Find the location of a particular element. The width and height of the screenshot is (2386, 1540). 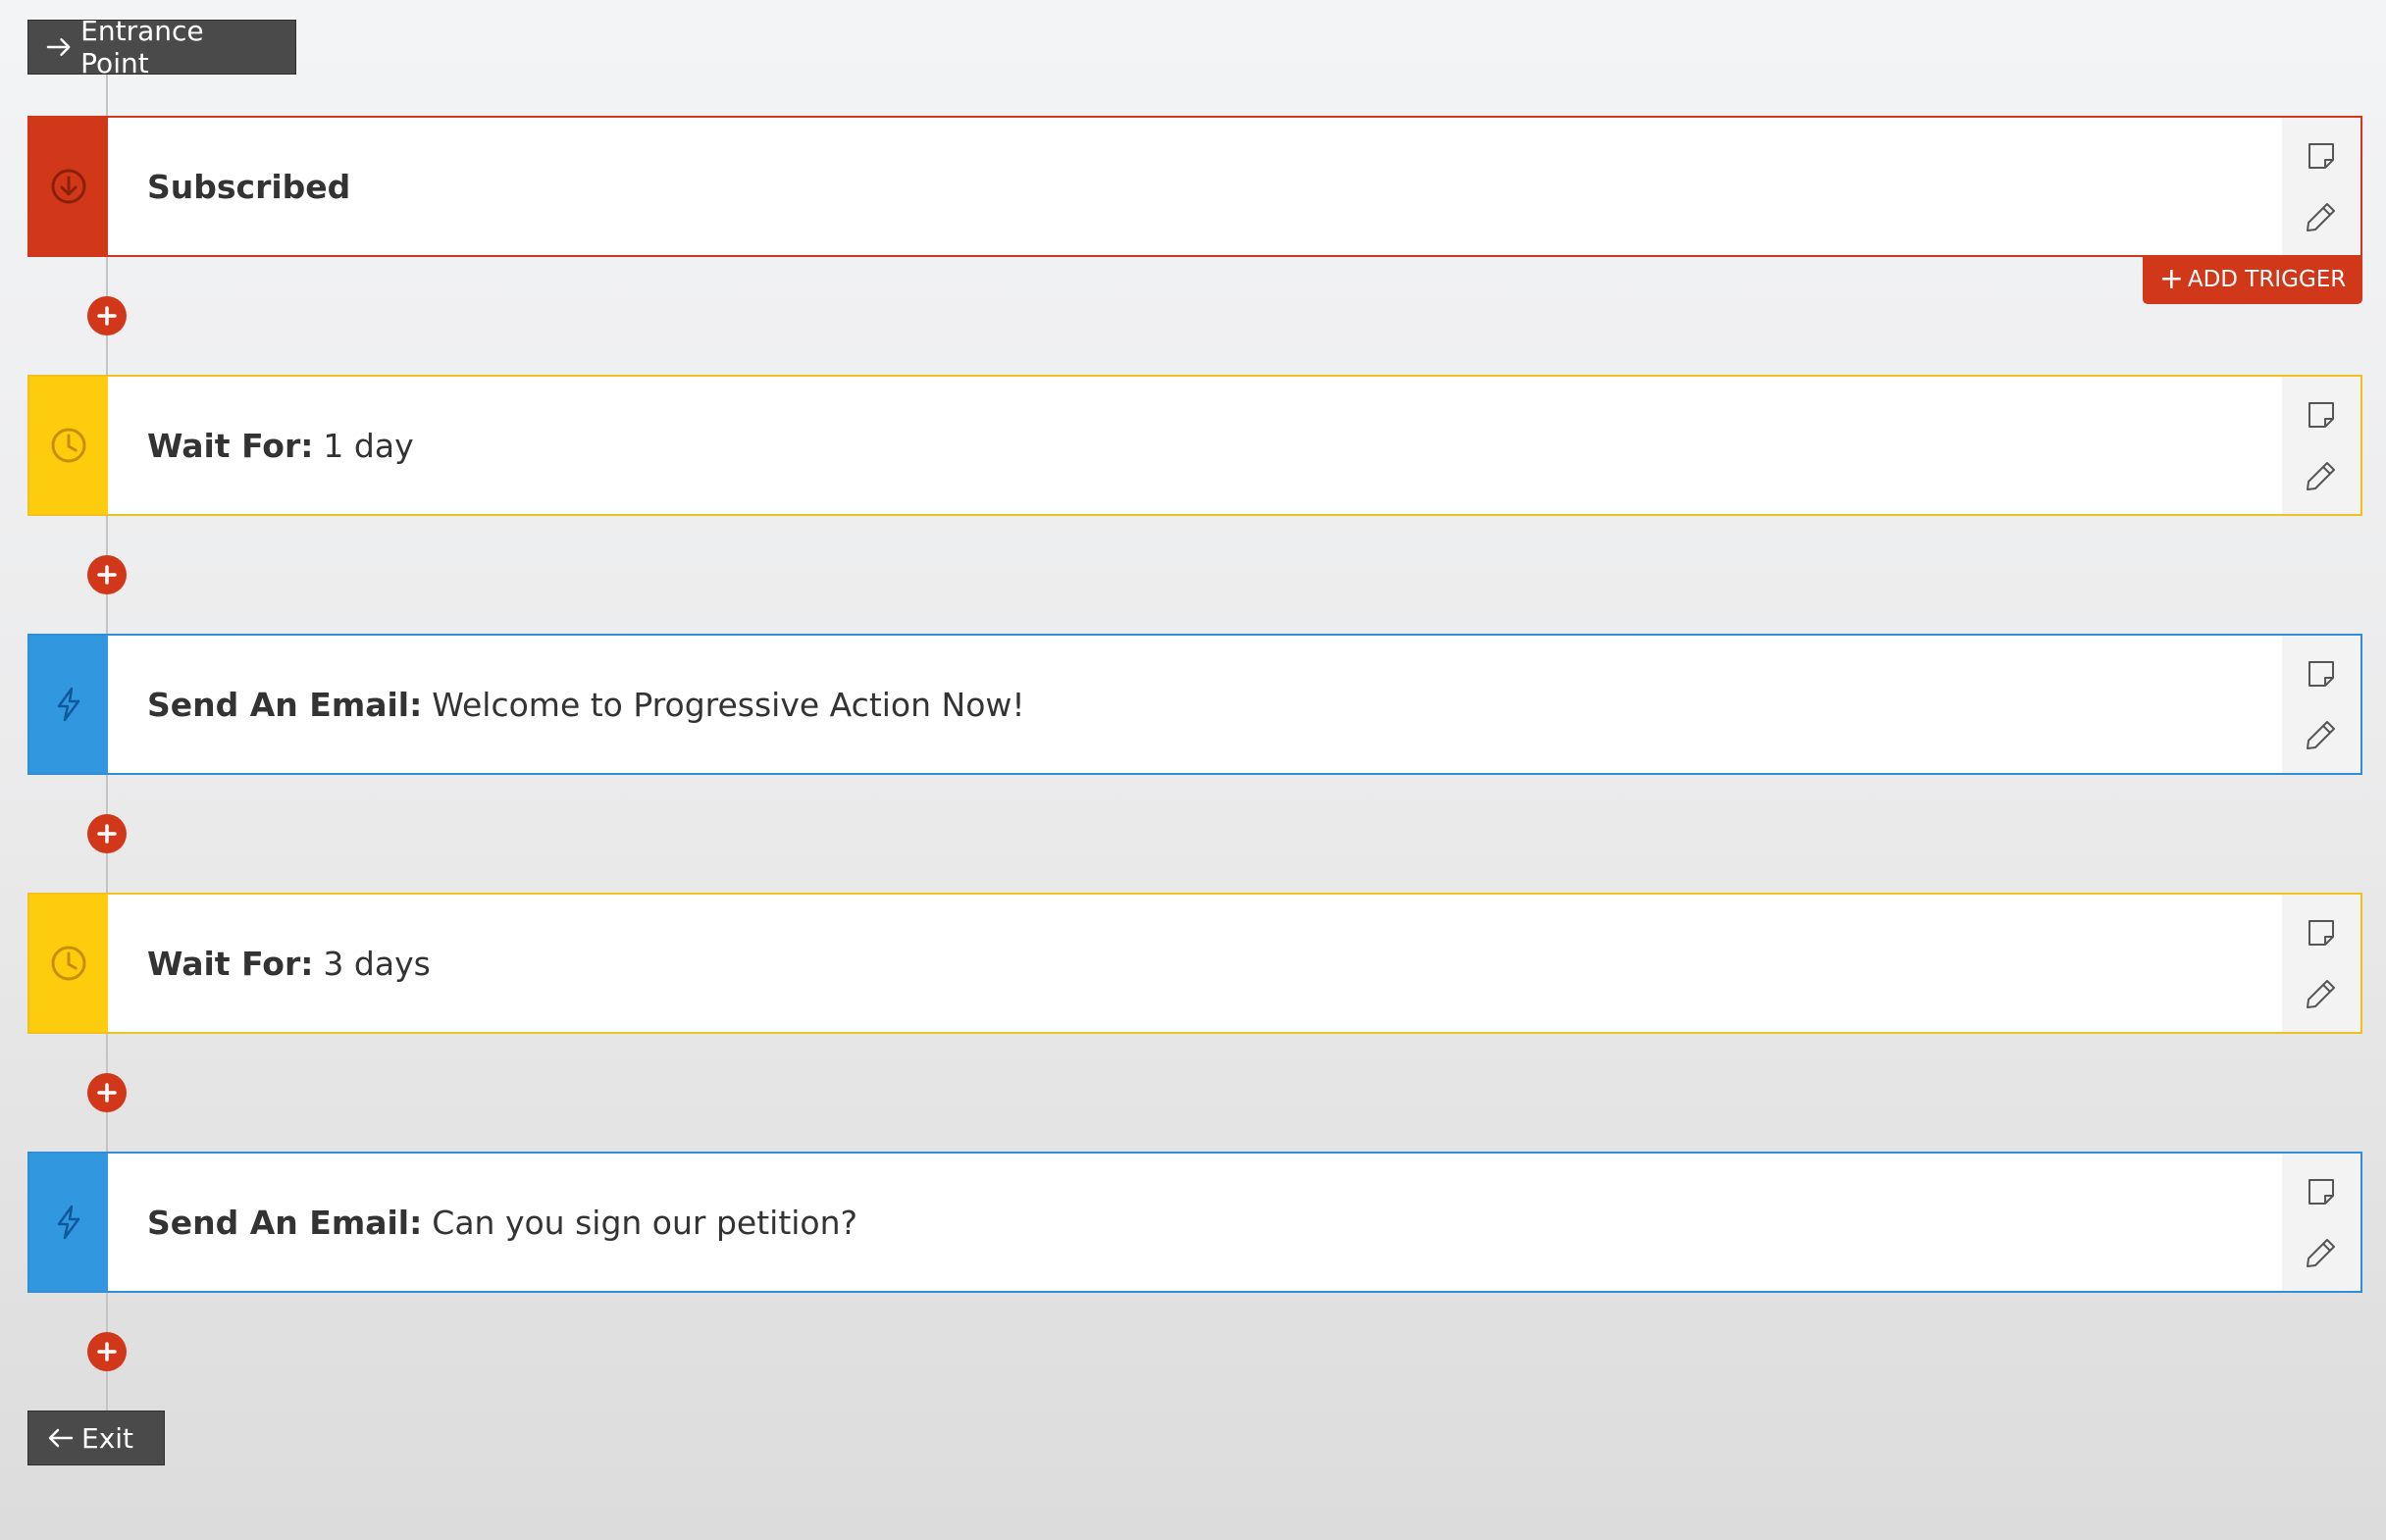

entrance-point-label: Entrance Point is located at coordinates (142, 47).